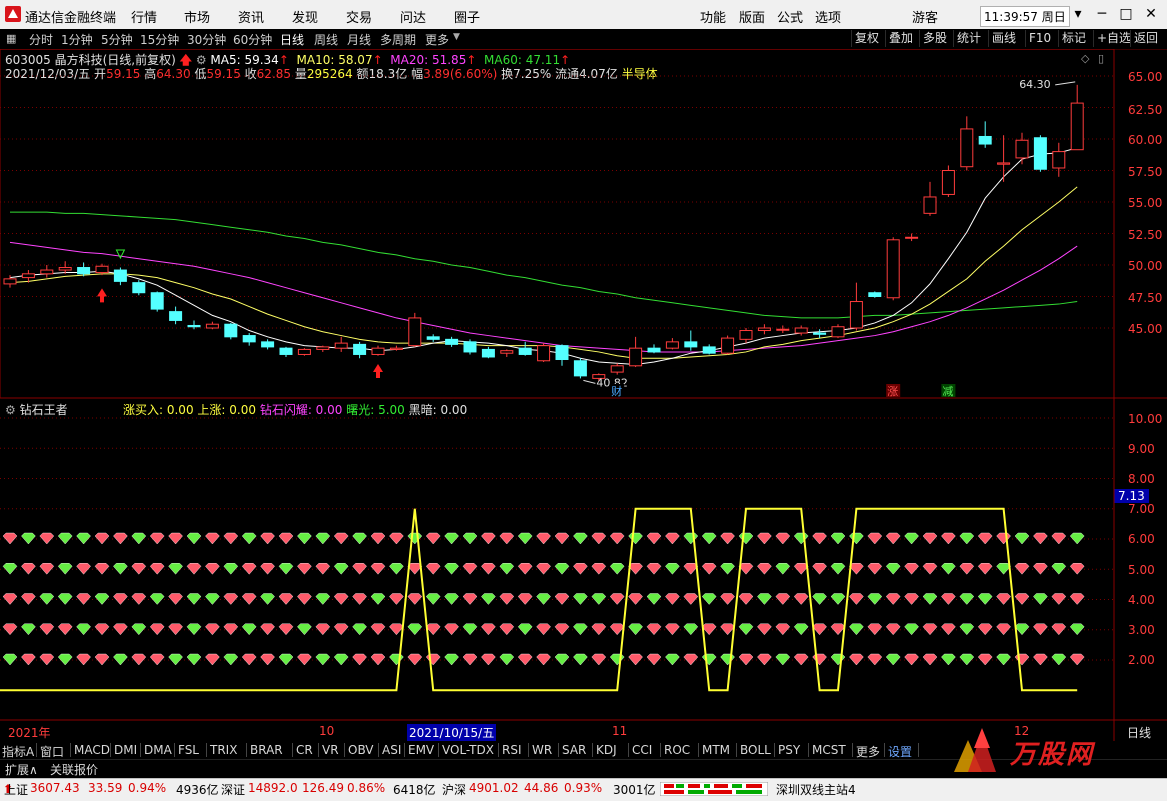 This screenshot has width=1167, height=801. I want to click on indicator-tab: FSL, so click(188, 750).